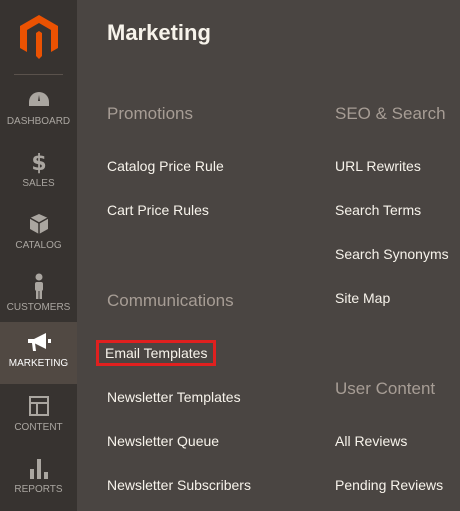 The height and width of the screenshot is (511, 460). Describe the element at coordinates (362, 298) in the screenshot. I see `link-site-map: Site Map` at that location.